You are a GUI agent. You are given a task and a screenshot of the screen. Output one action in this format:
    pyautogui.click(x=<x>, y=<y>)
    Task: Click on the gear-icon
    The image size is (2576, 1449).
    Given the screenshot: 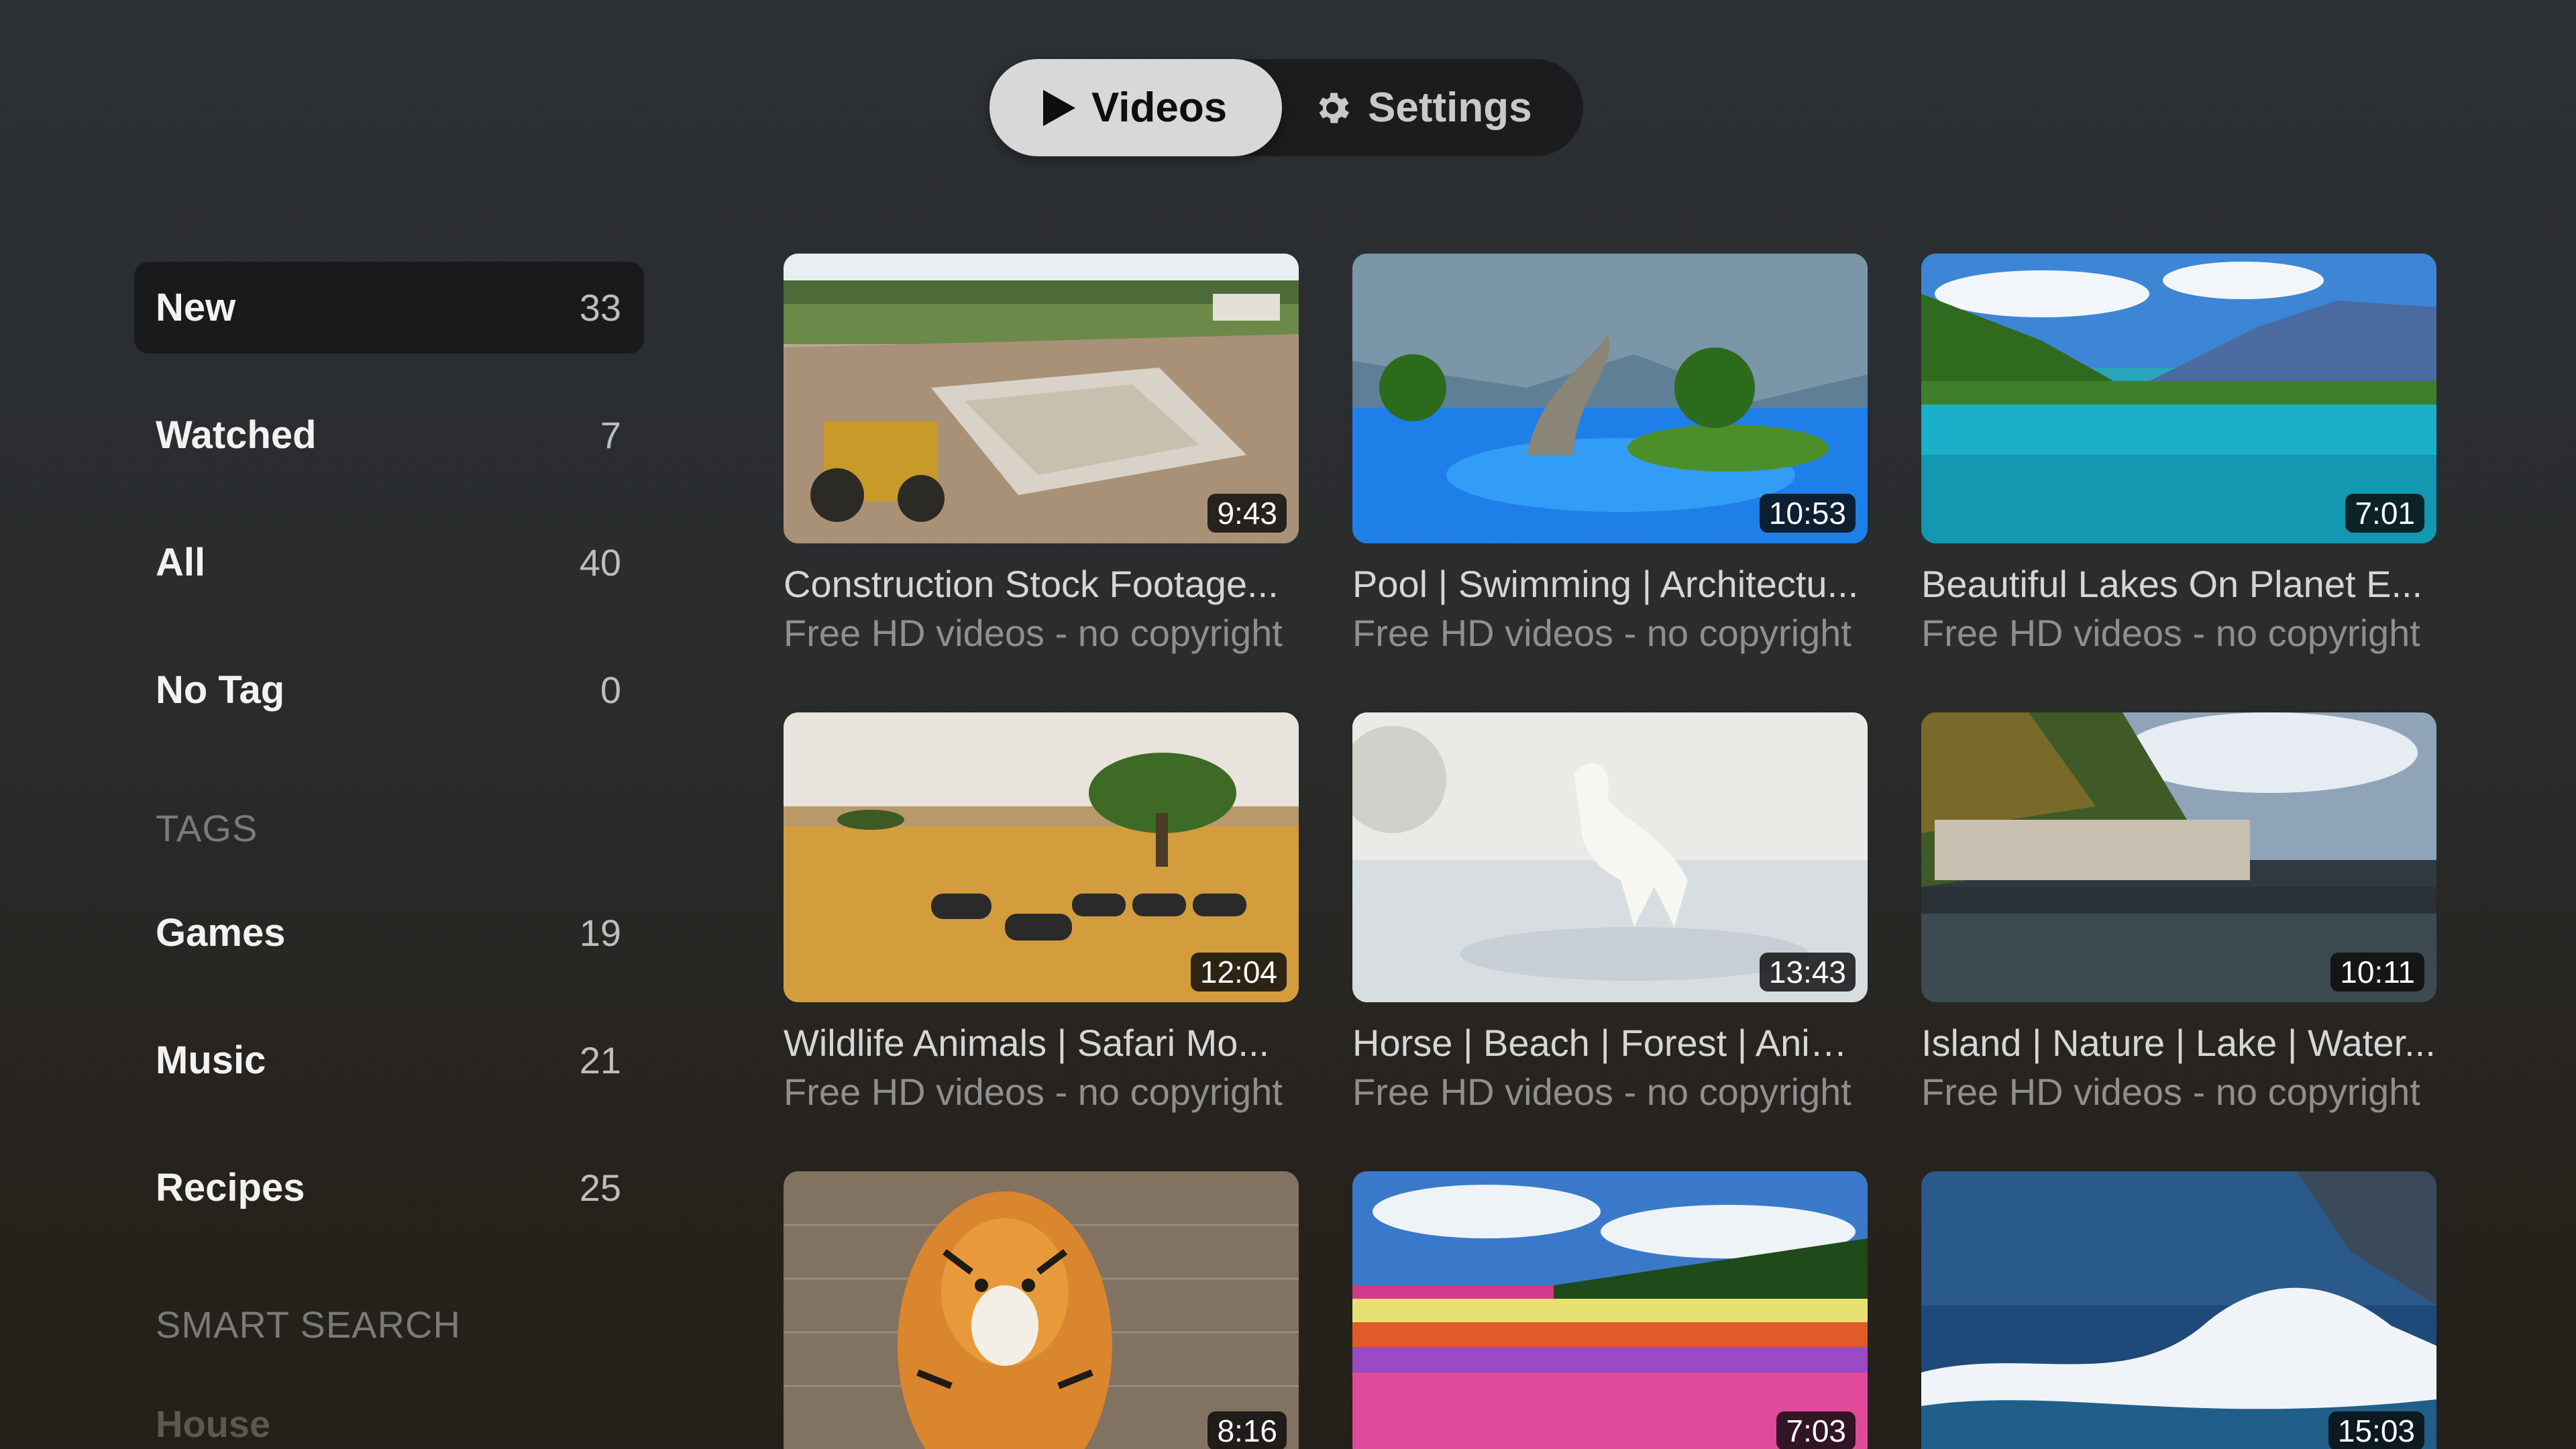 What is the action you would take?
    pyautogui.click(x=1332, y=108)
    